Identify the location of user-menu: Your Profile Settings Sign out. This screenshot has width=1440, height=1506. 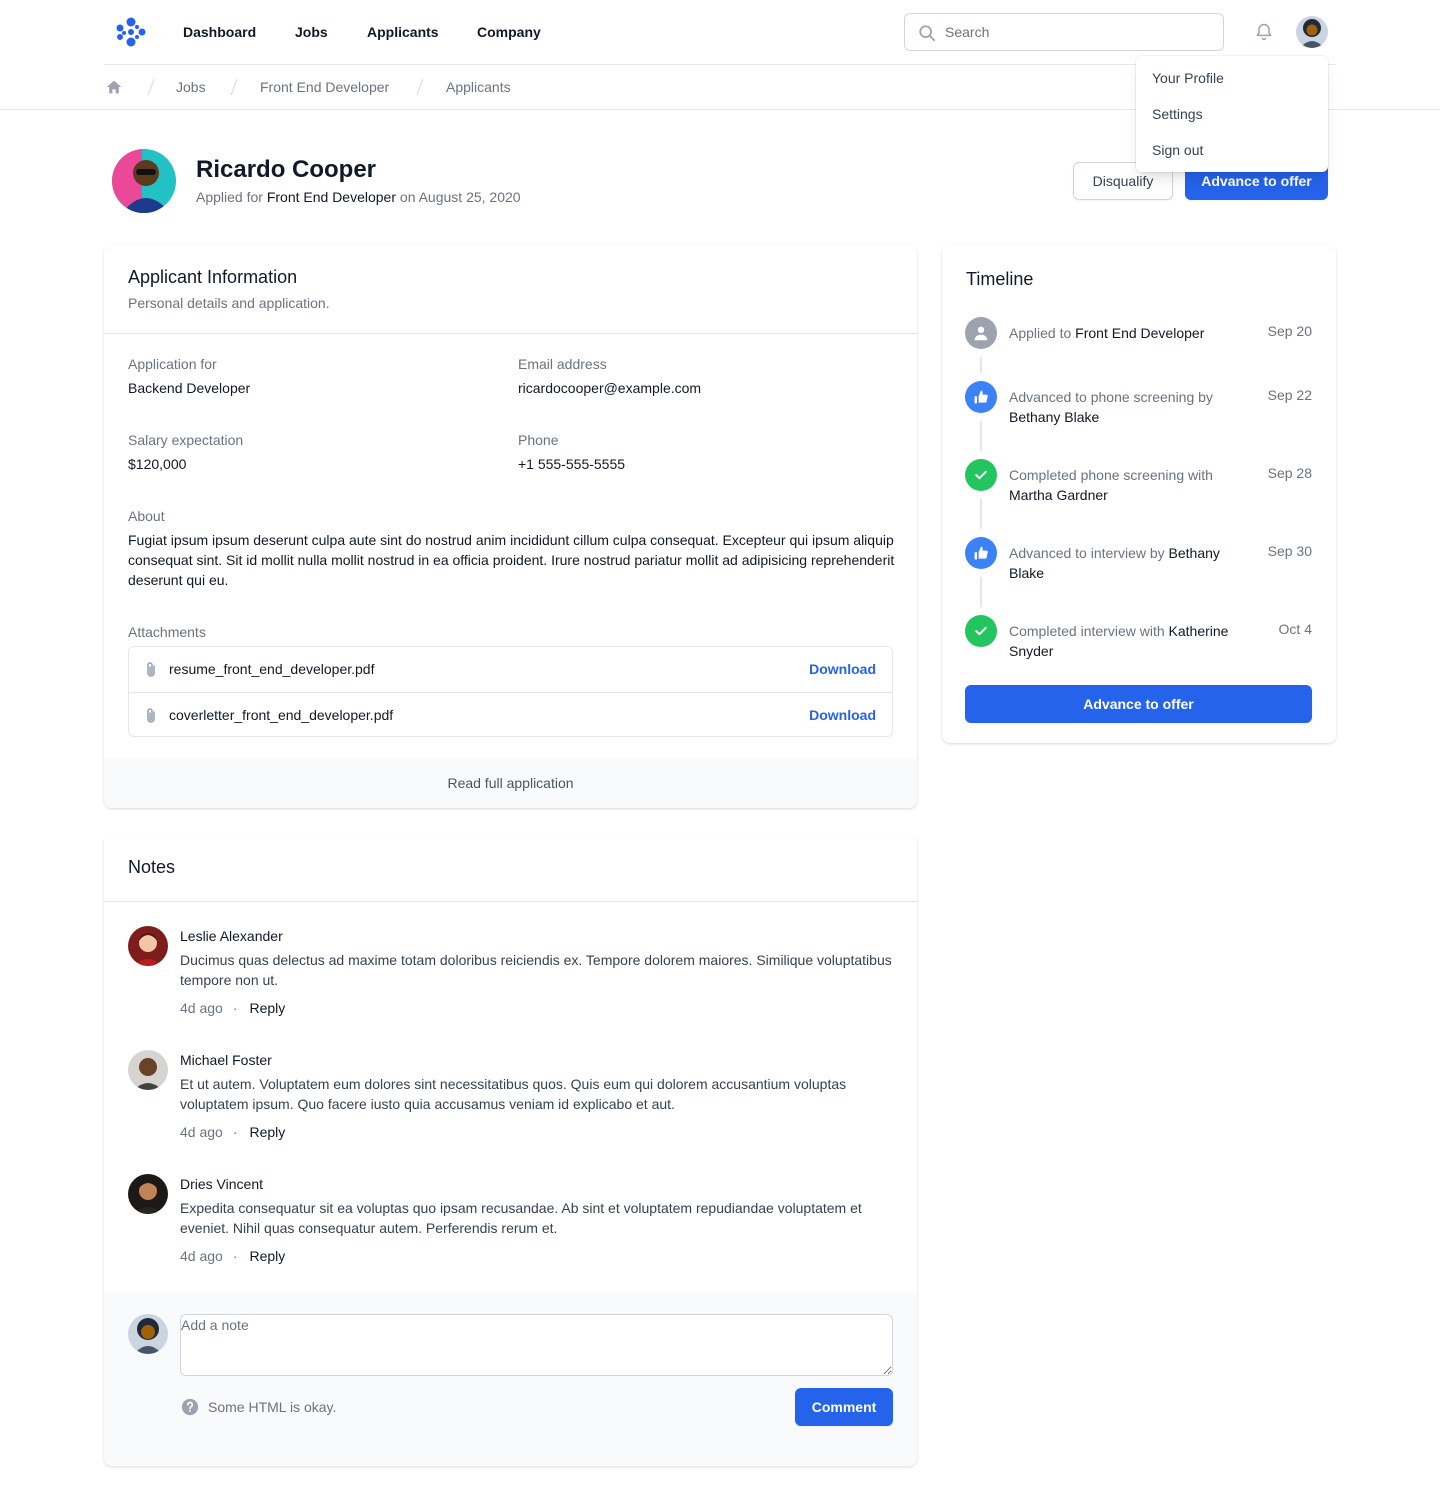
(1232, 114).